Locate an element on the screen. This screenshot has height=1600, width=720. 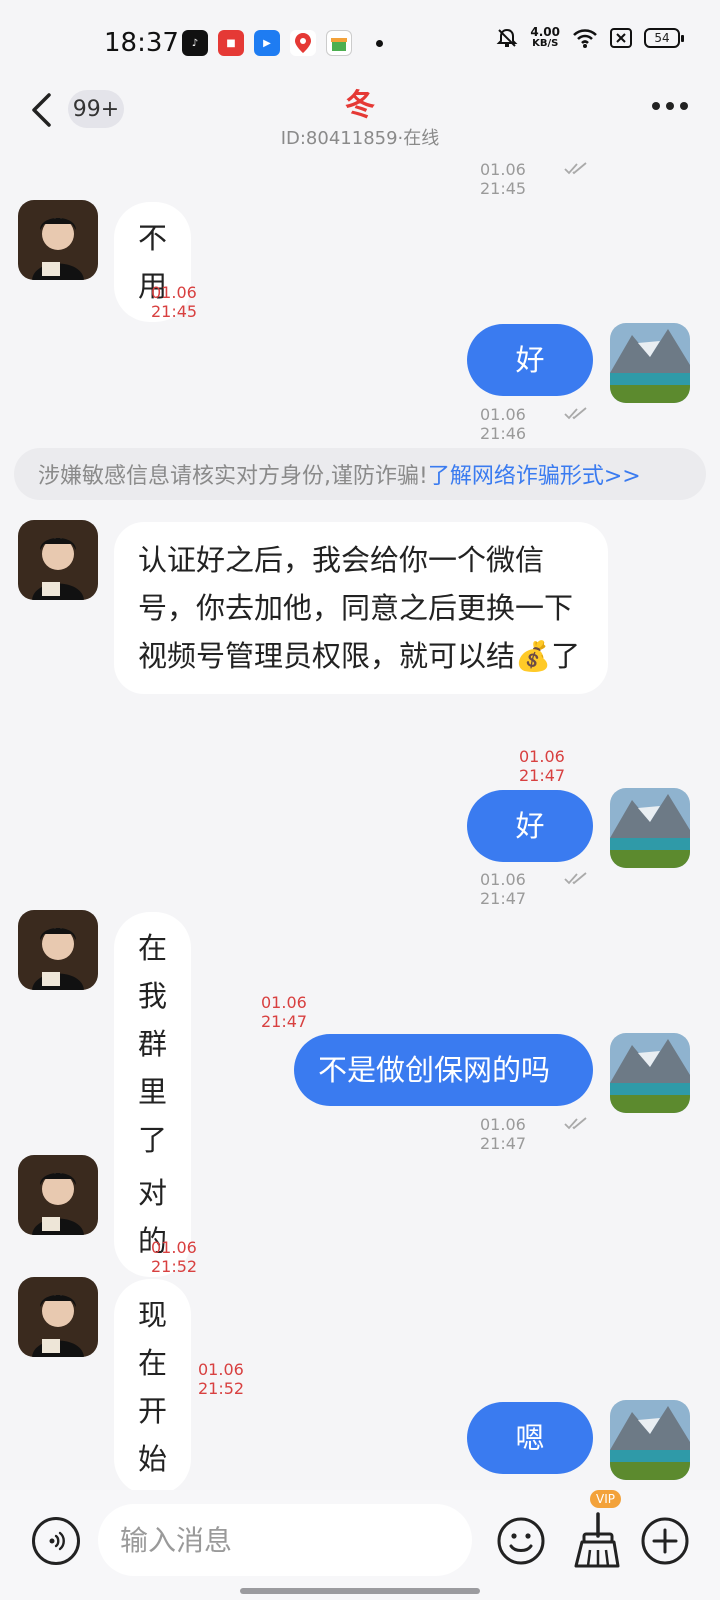
voice-button is located at coordinates (56, 1541).